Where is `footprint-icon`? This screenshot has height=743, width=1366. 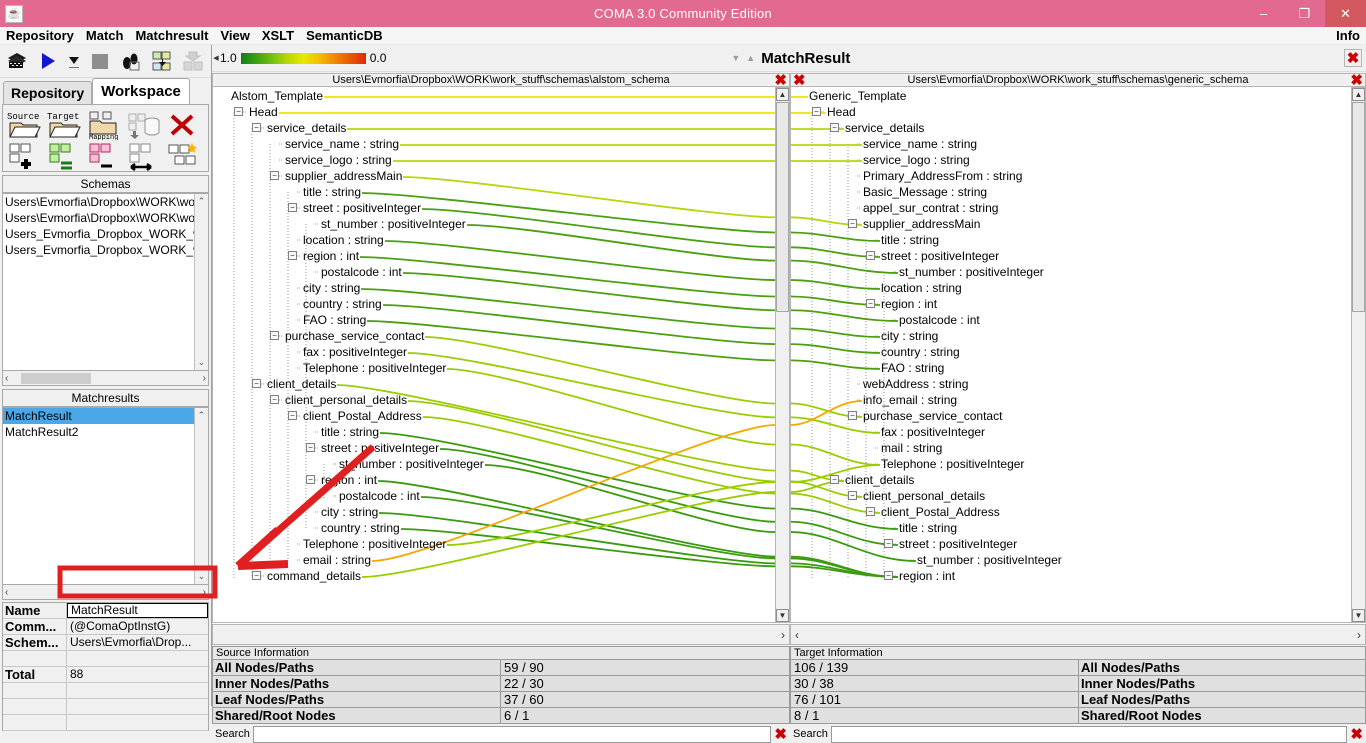 footprint-icon is located at coordinates (131, 61).